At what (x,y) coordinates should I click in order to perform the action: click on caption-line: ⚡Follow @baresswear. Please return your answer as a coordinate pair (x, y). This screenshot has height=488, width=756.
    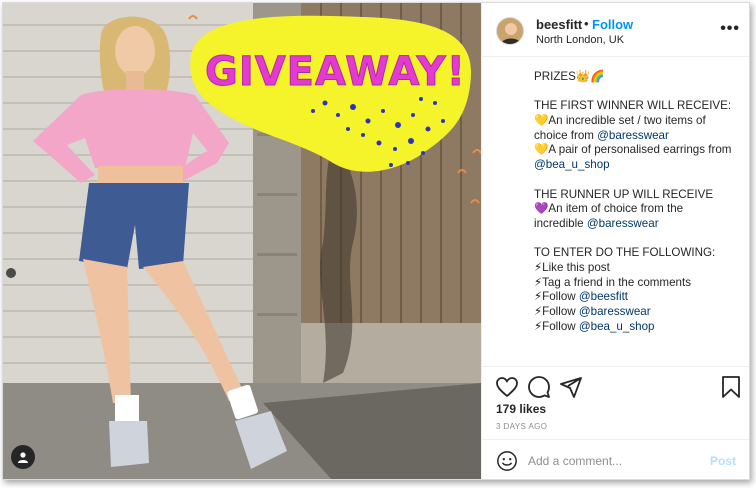
    Looking at the image, I should click on (637, 312).